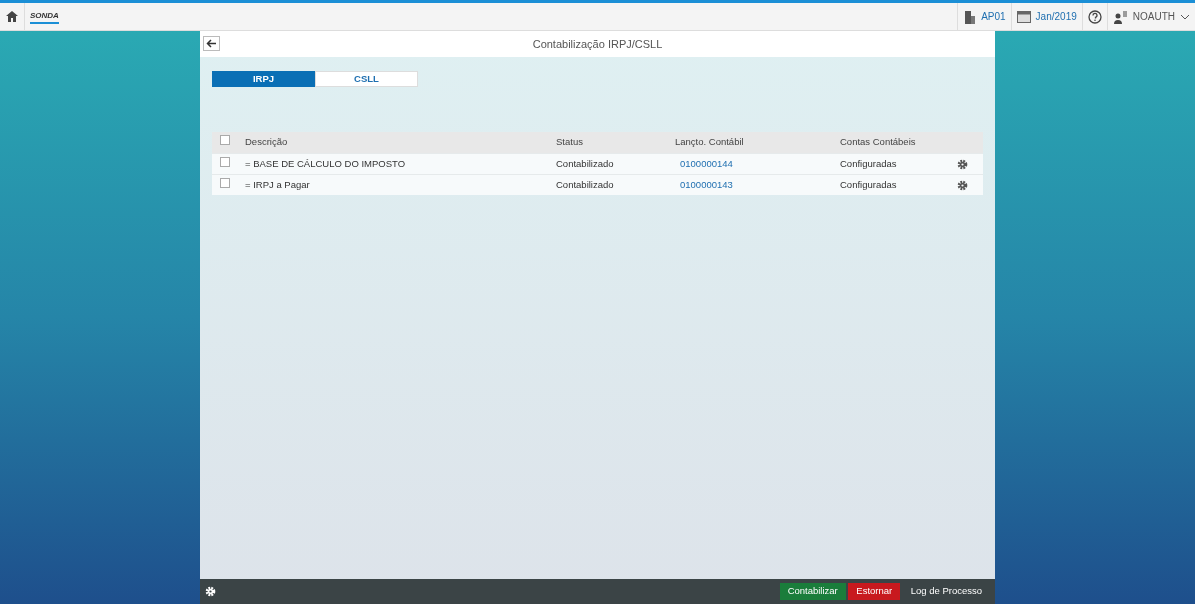  Describe the element at coordinates (266, 142) in the screenshot. I see `column-header: Descrição` at that location.